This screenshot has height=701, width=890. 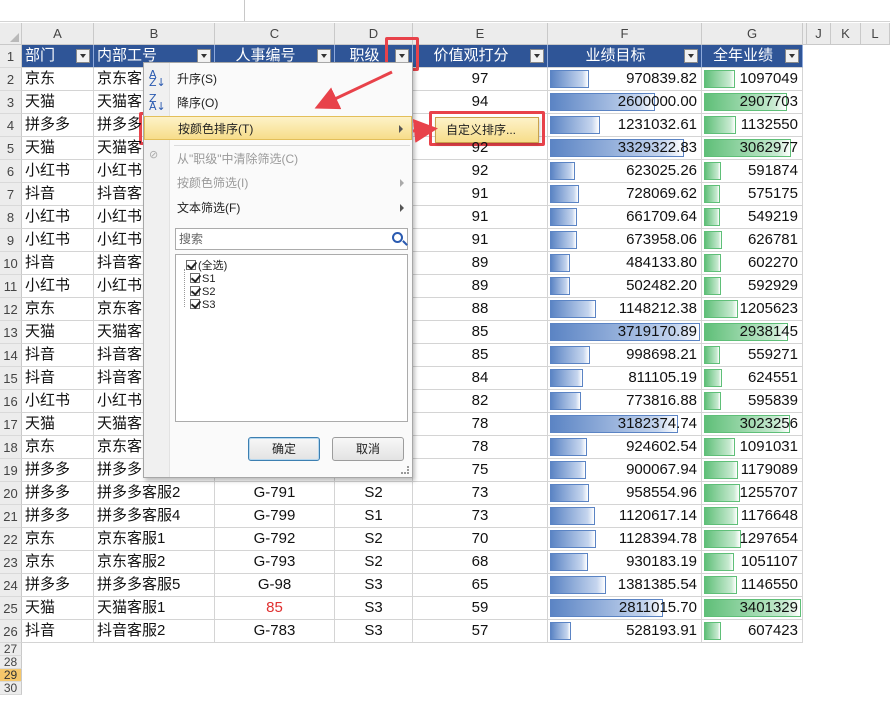 I want to click on column-header-j: J, so click(x=819, y=34).